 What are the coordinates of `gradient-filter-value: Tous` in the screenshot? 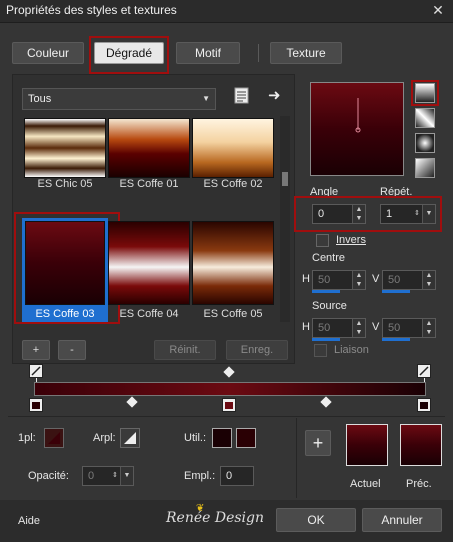 It's located at (40, 99).